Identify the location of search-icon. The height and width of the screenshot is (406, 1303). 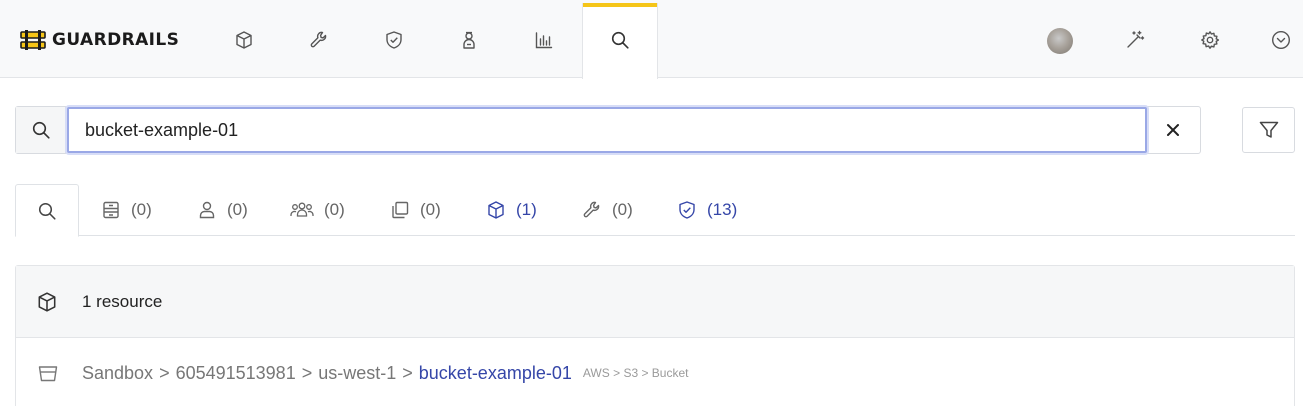
(47, 211).